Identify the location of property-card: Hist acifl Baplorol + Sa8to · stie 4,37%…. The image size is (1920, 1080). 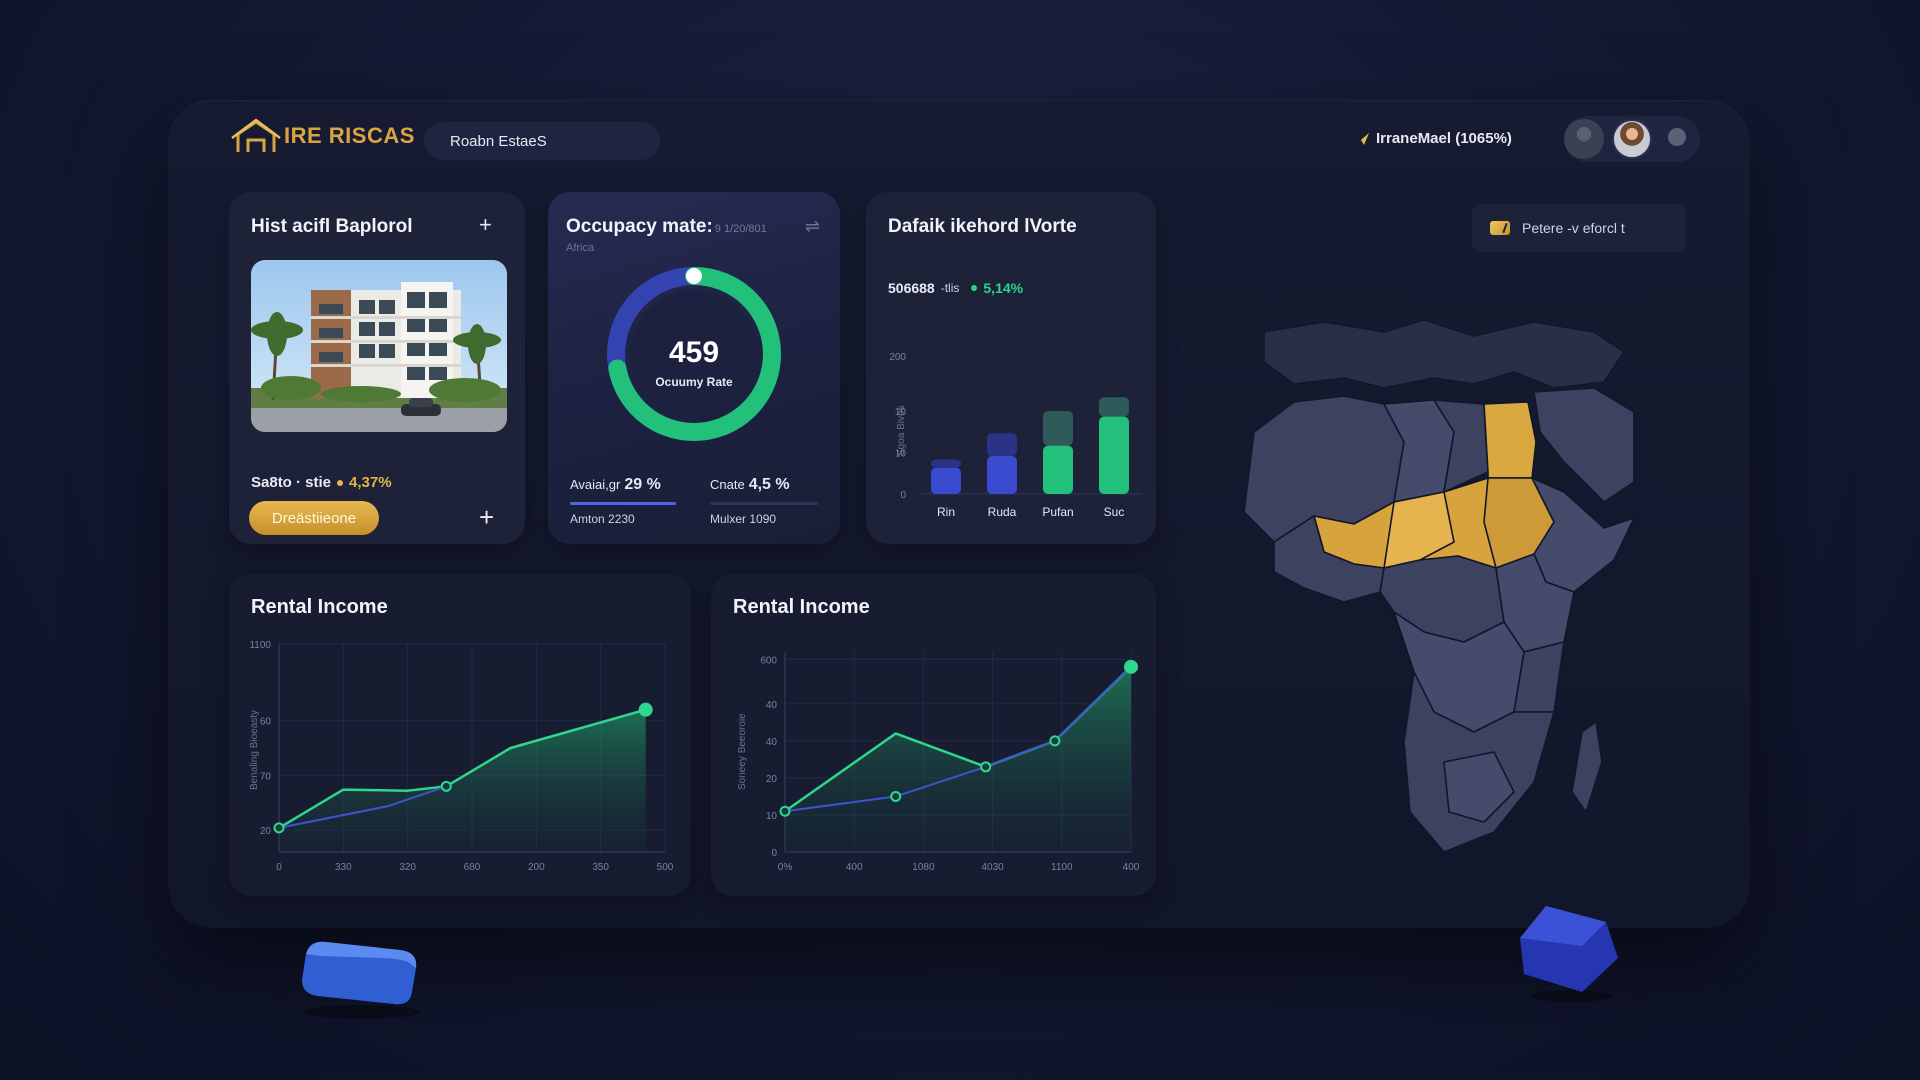
(377, 368).